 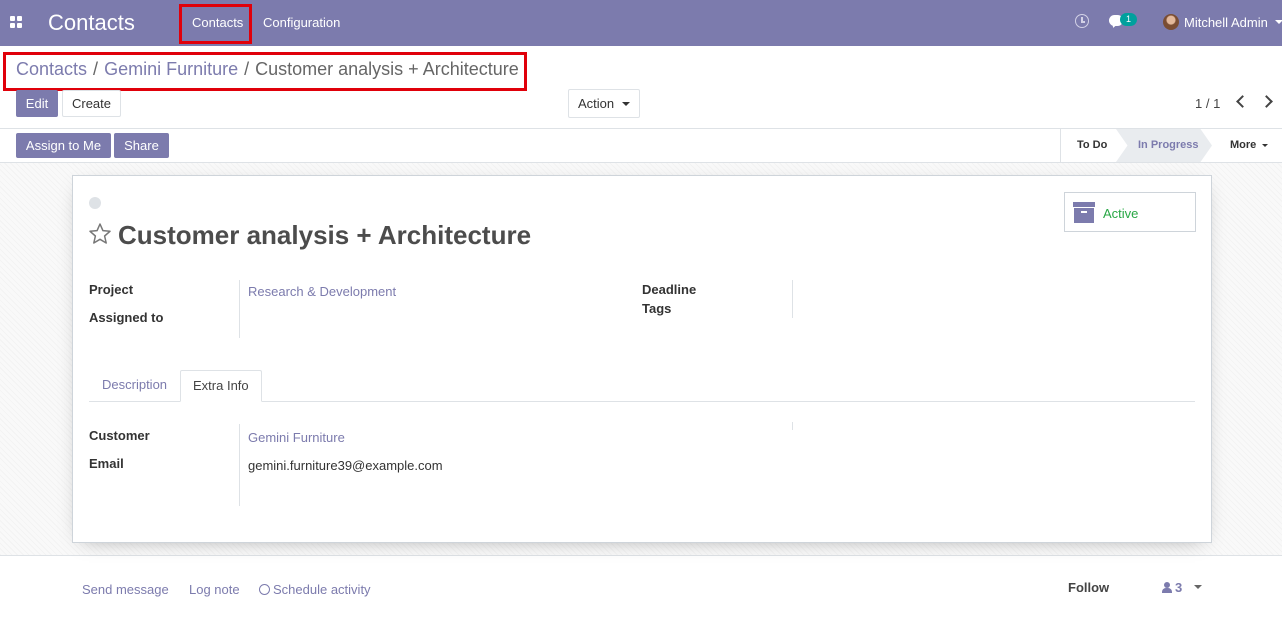 I want to click on highlight-box-breadcrumb, so click(x=265, y=71).